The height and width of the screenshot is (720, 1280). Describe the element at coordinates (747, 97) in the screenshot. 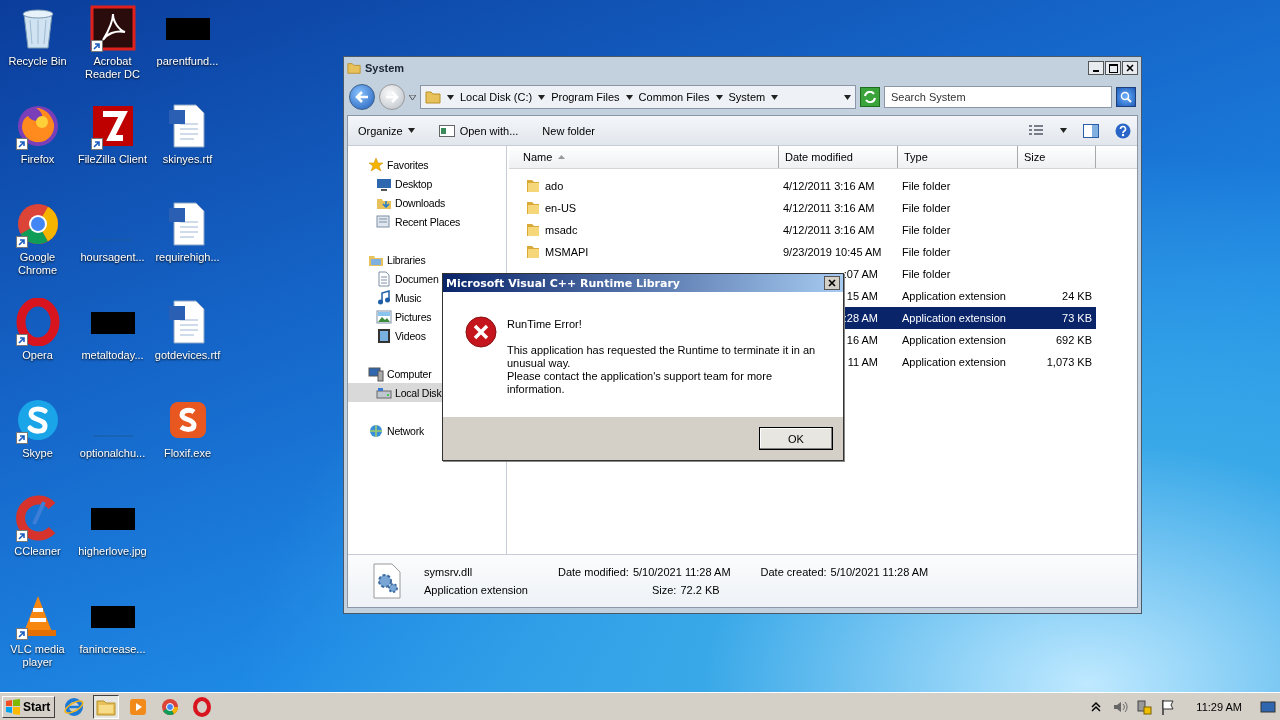

I see `breadcrumb-item: System` at that location.